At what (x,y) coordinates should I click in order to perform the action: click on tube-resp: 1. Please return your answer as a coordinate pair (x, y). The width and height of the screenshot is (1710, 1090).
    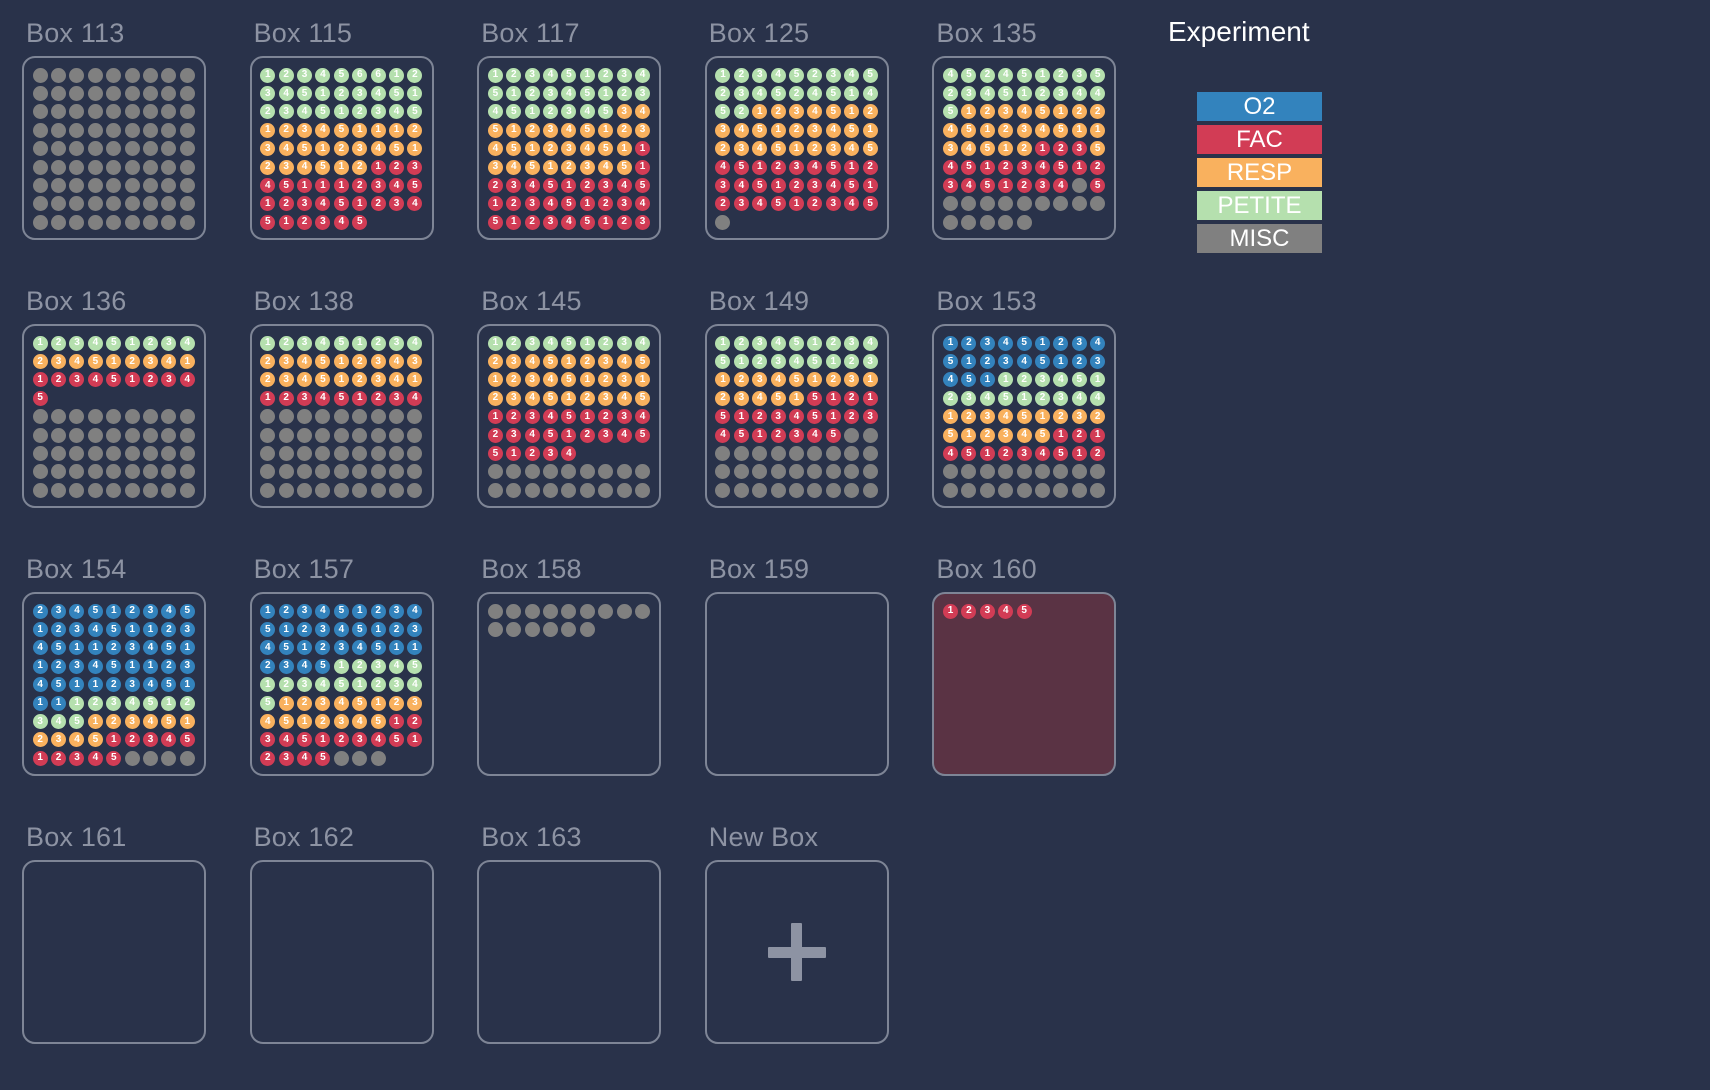
    Looking at the image, I should click on (323, 149).